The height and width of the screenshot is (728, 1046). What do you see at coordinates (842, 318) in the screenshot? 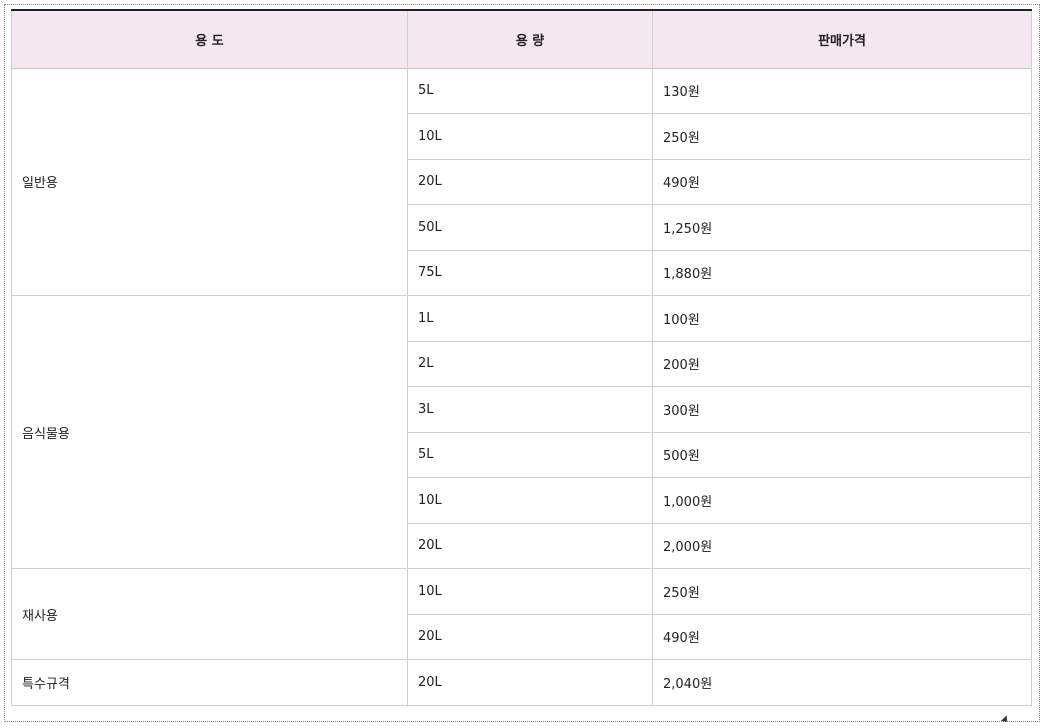
I see `price-cell: 100원` at bounding box center [842, 318].